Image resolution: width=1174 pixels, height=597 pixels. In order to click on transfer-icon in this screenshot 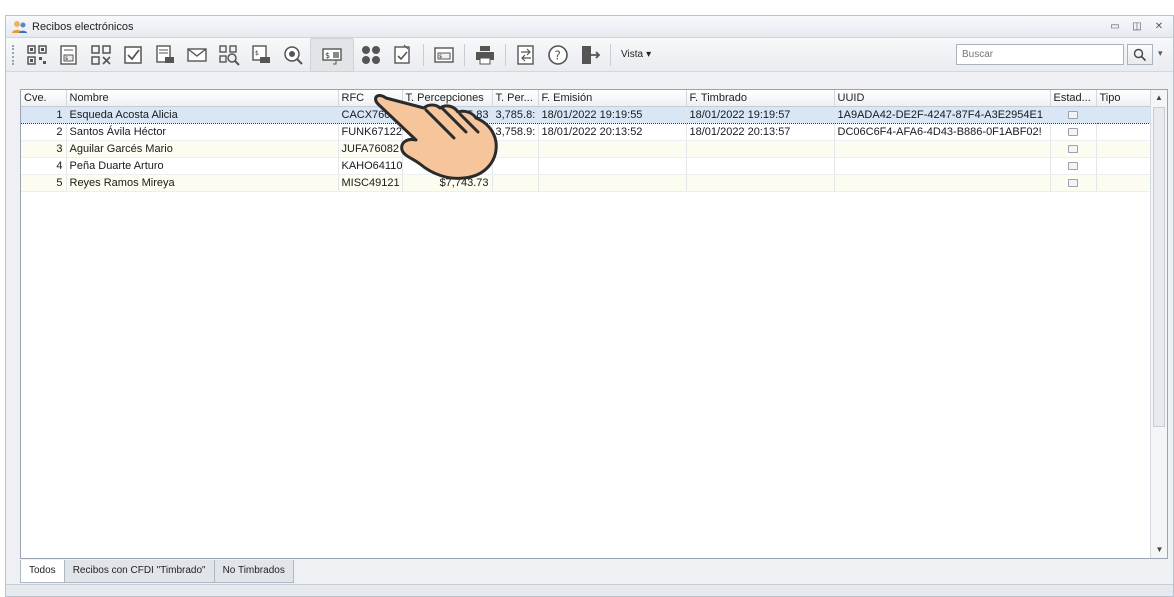, I will do `click(525, 54)`.